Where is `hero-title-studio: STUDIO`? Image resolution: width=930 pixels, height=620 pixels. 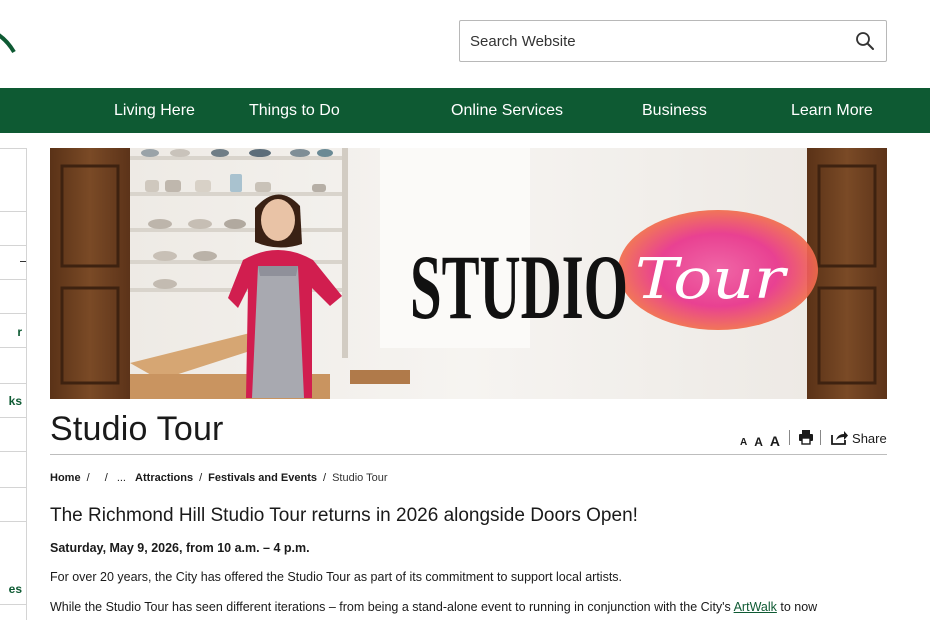 hero-title-studio: STUDIO is located at coordinates (519, 287).